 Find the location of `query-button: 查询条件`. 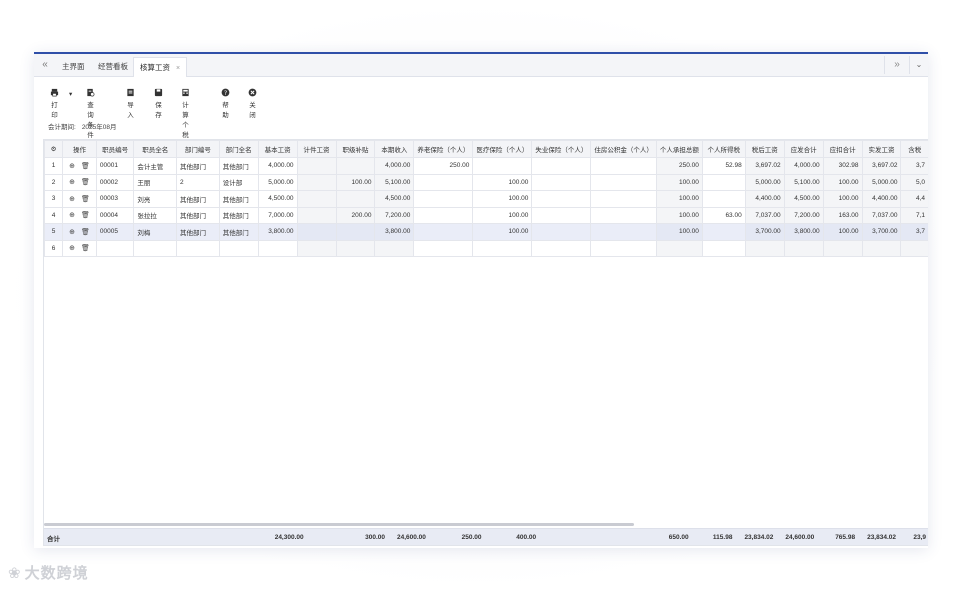

query-button: 查询条件 is located at coordinates (90, 113).